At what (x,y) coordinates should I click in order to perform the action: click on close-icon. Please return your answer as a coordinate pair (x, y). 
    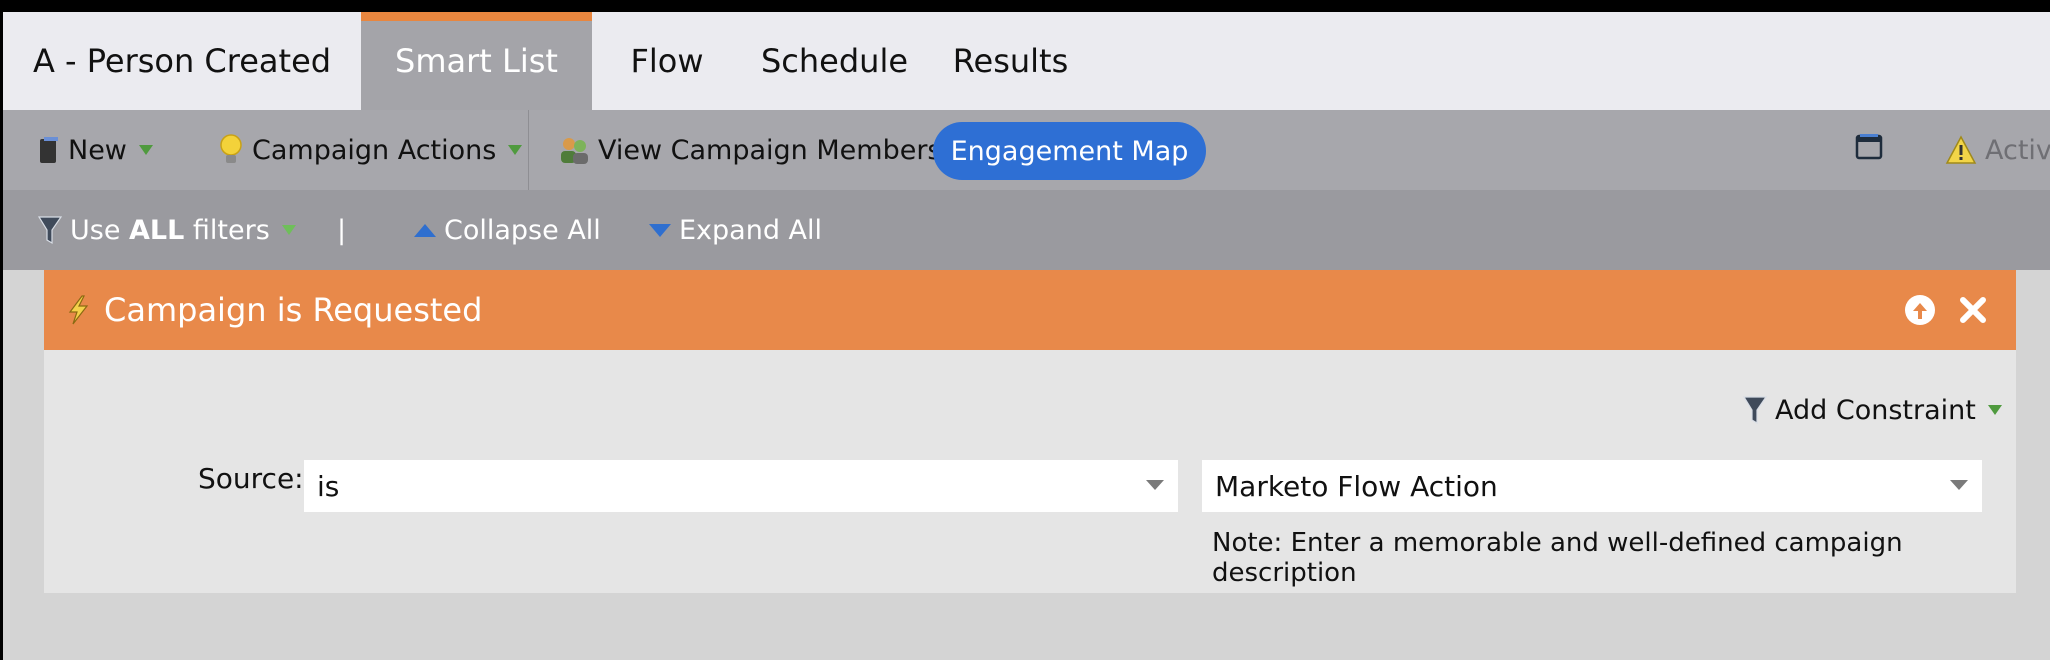
    Looking at the image, I should click on (1973, 315).